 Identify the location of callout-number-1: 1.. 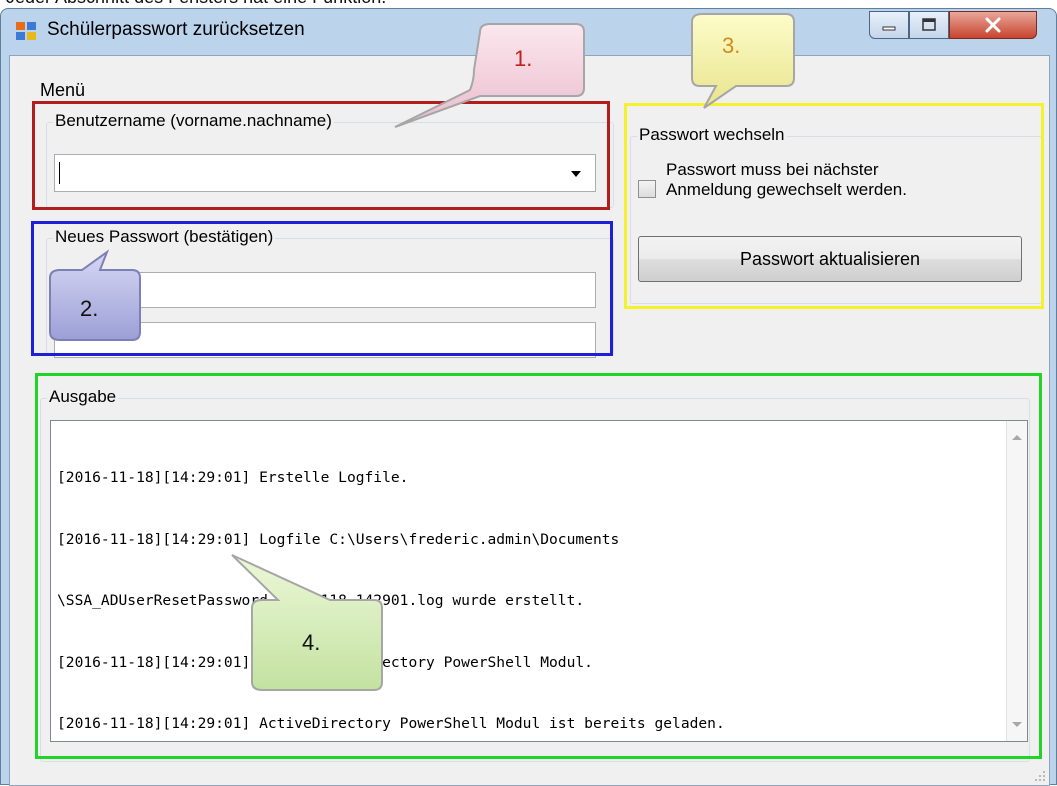
(523, 58).